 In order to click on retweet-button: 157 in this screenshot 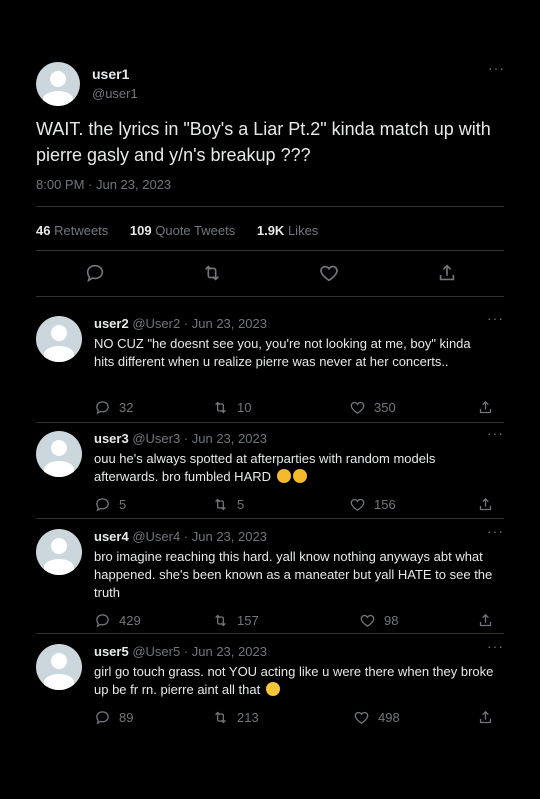, I will do `click(235, 620)`.